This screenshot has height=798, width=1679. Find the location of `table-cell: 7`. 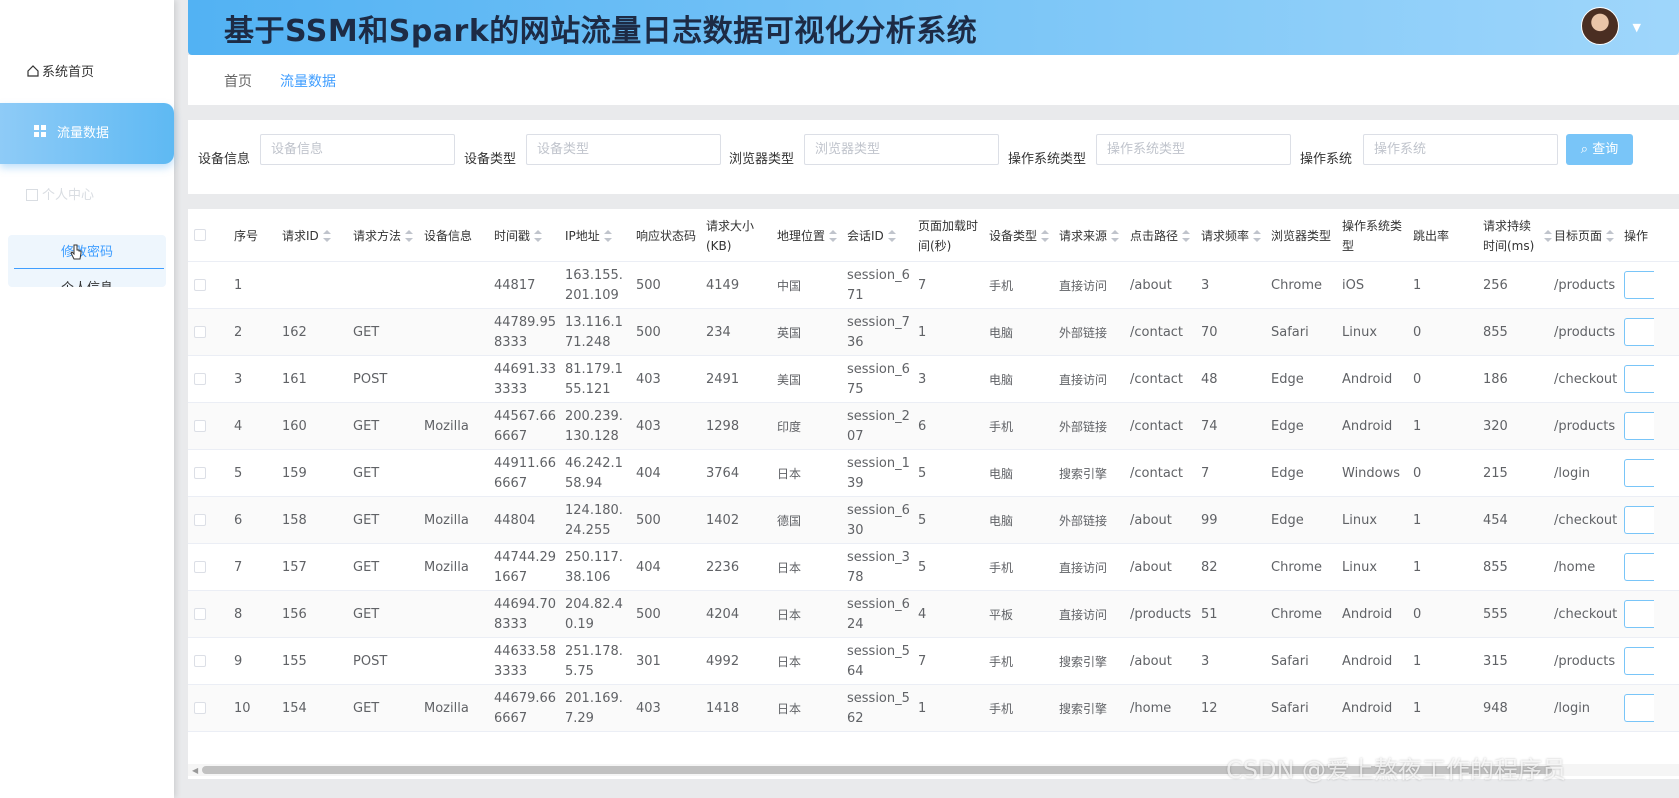

table-cell: 7 is located at coordinates (1205, 473).